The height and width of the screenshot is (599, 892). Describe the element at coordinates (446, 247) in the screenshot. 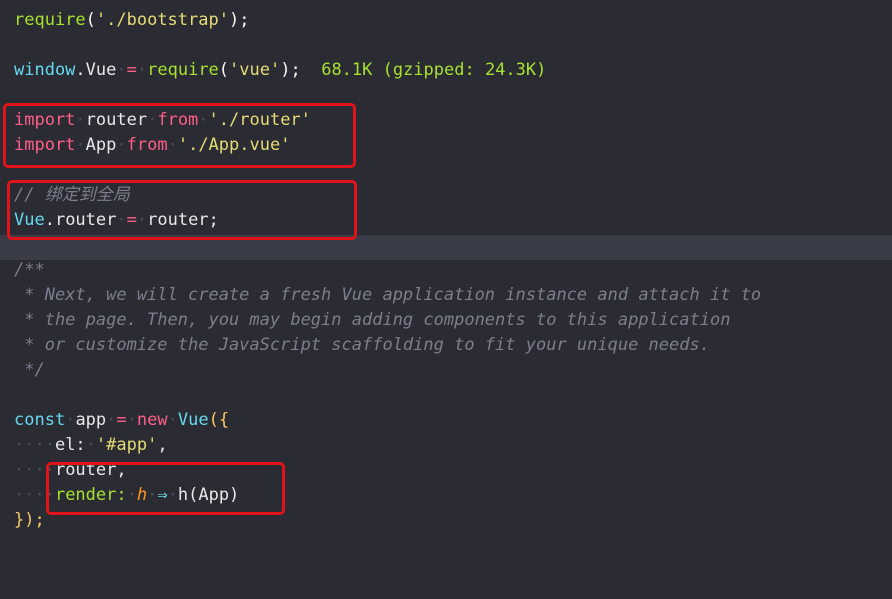

I see `current-line-highlight` at that location.